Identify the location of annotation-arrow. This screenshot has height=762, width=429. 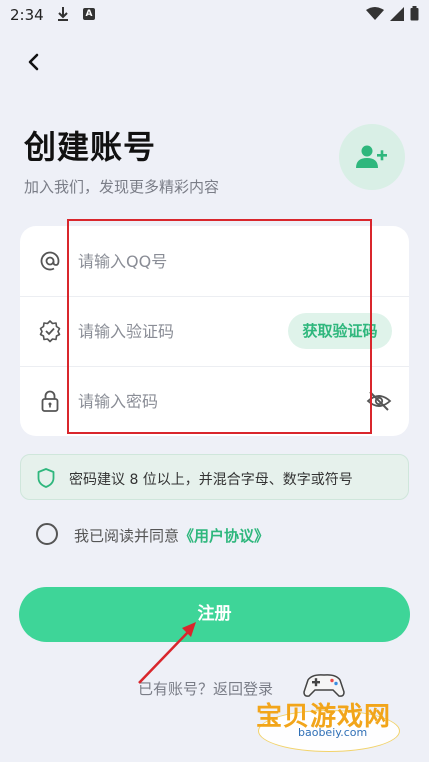
(167, 653).